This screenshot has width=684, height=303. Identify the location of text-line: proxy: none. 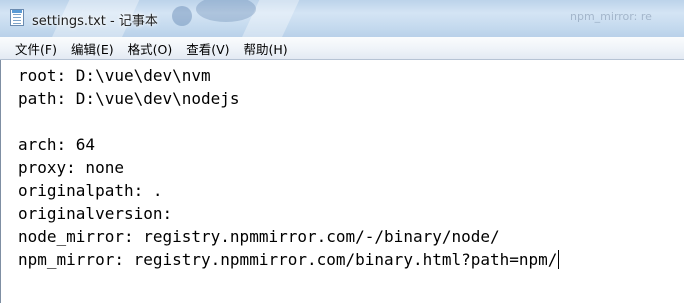
(288, 167).